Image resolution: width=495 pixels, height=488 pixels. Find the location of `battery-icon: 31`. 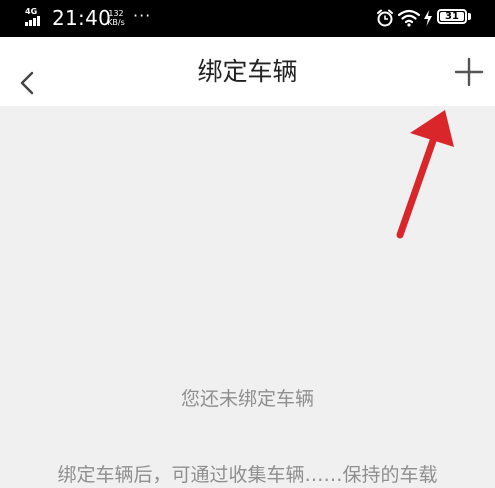

battery-icon: 31 is located at coordinates (452, 16).